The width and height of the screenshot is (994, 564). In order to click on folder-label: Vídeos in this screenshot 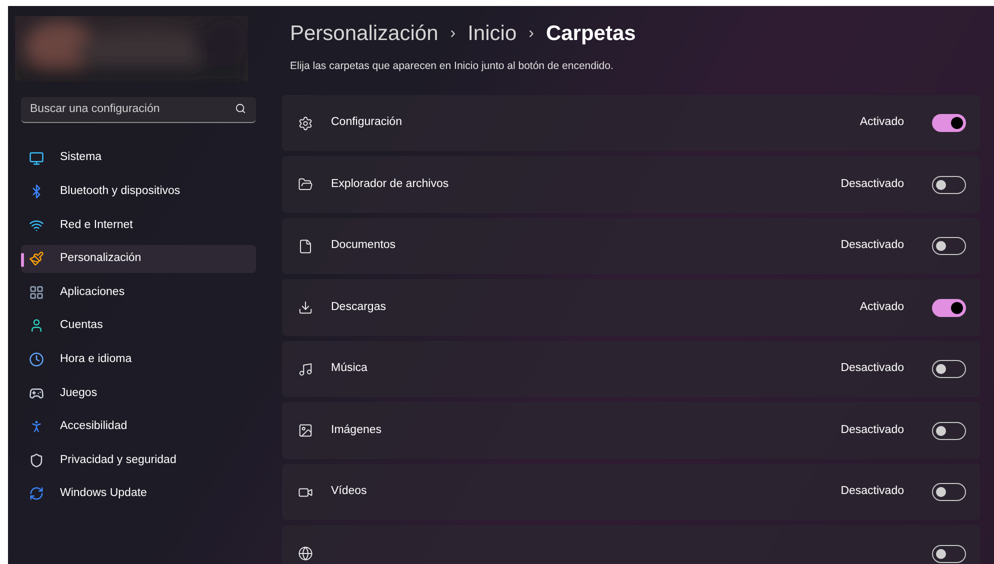, I will do `click(349, 492)`.